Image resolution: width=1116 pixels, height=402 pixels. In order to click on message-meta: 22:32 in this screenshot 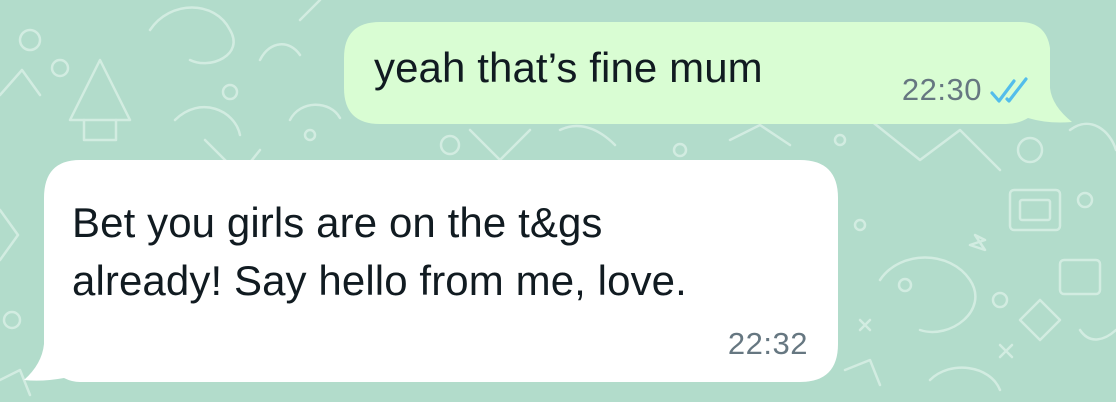, I will do `click(768, 344)`.